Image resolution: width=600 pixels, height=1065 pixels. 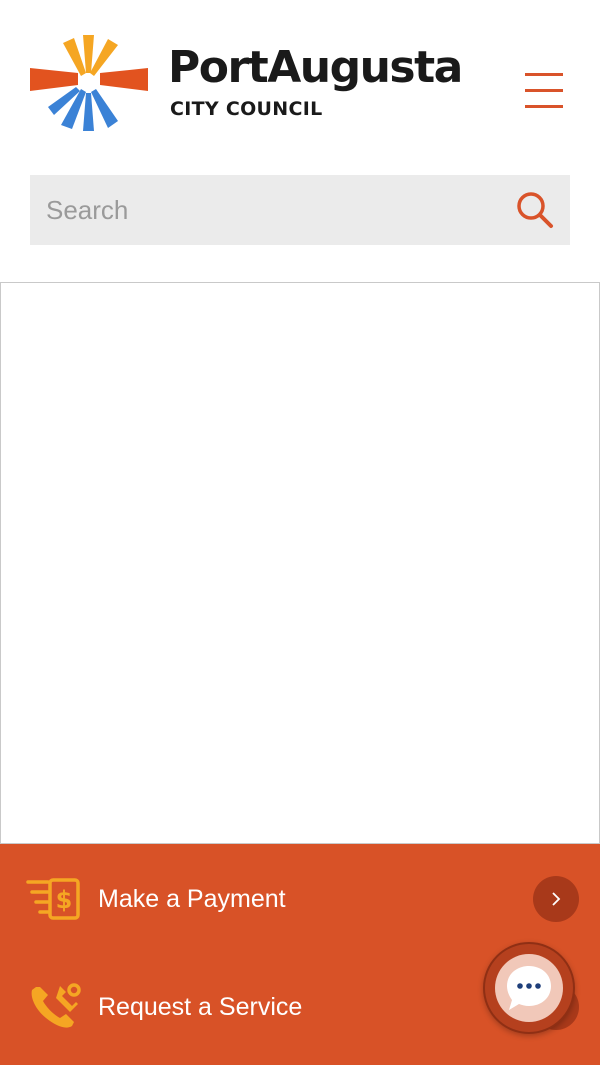 I want to click on chat-launcher-button, so click(x=529, y=988).